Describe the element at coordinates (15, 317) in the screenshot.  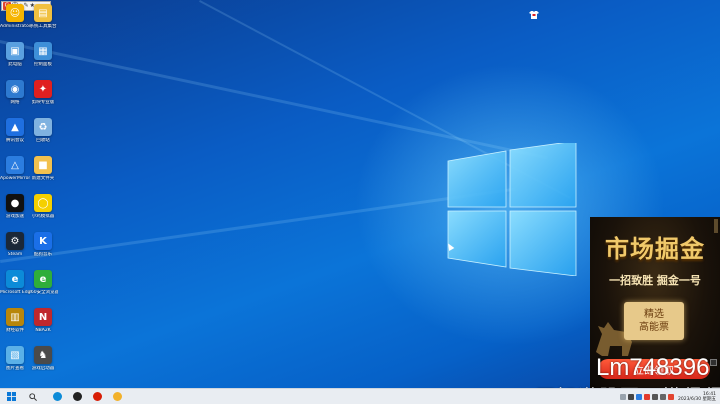
I see `desktop-app-icon: ▥` at that location.